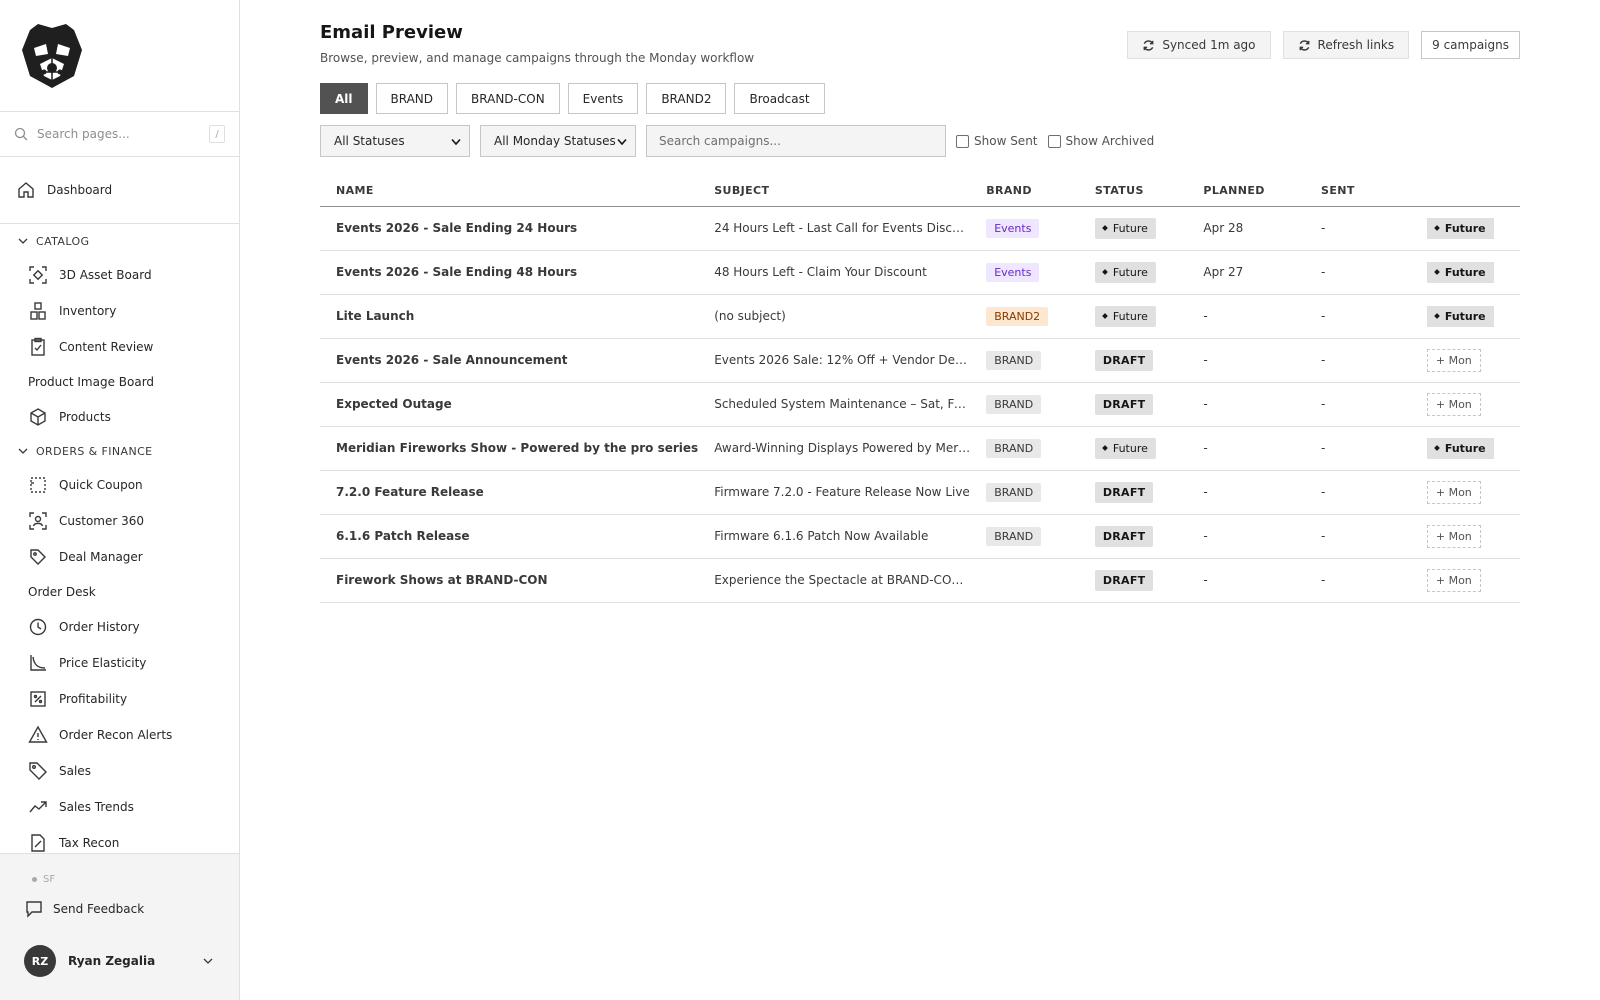 This screenshot has width=1600, height=1000. What do you see at coordinates (1110, 141) in the screenshot?
I see `show-archived-label: Show Archived` at bounding box center [1110, 141].